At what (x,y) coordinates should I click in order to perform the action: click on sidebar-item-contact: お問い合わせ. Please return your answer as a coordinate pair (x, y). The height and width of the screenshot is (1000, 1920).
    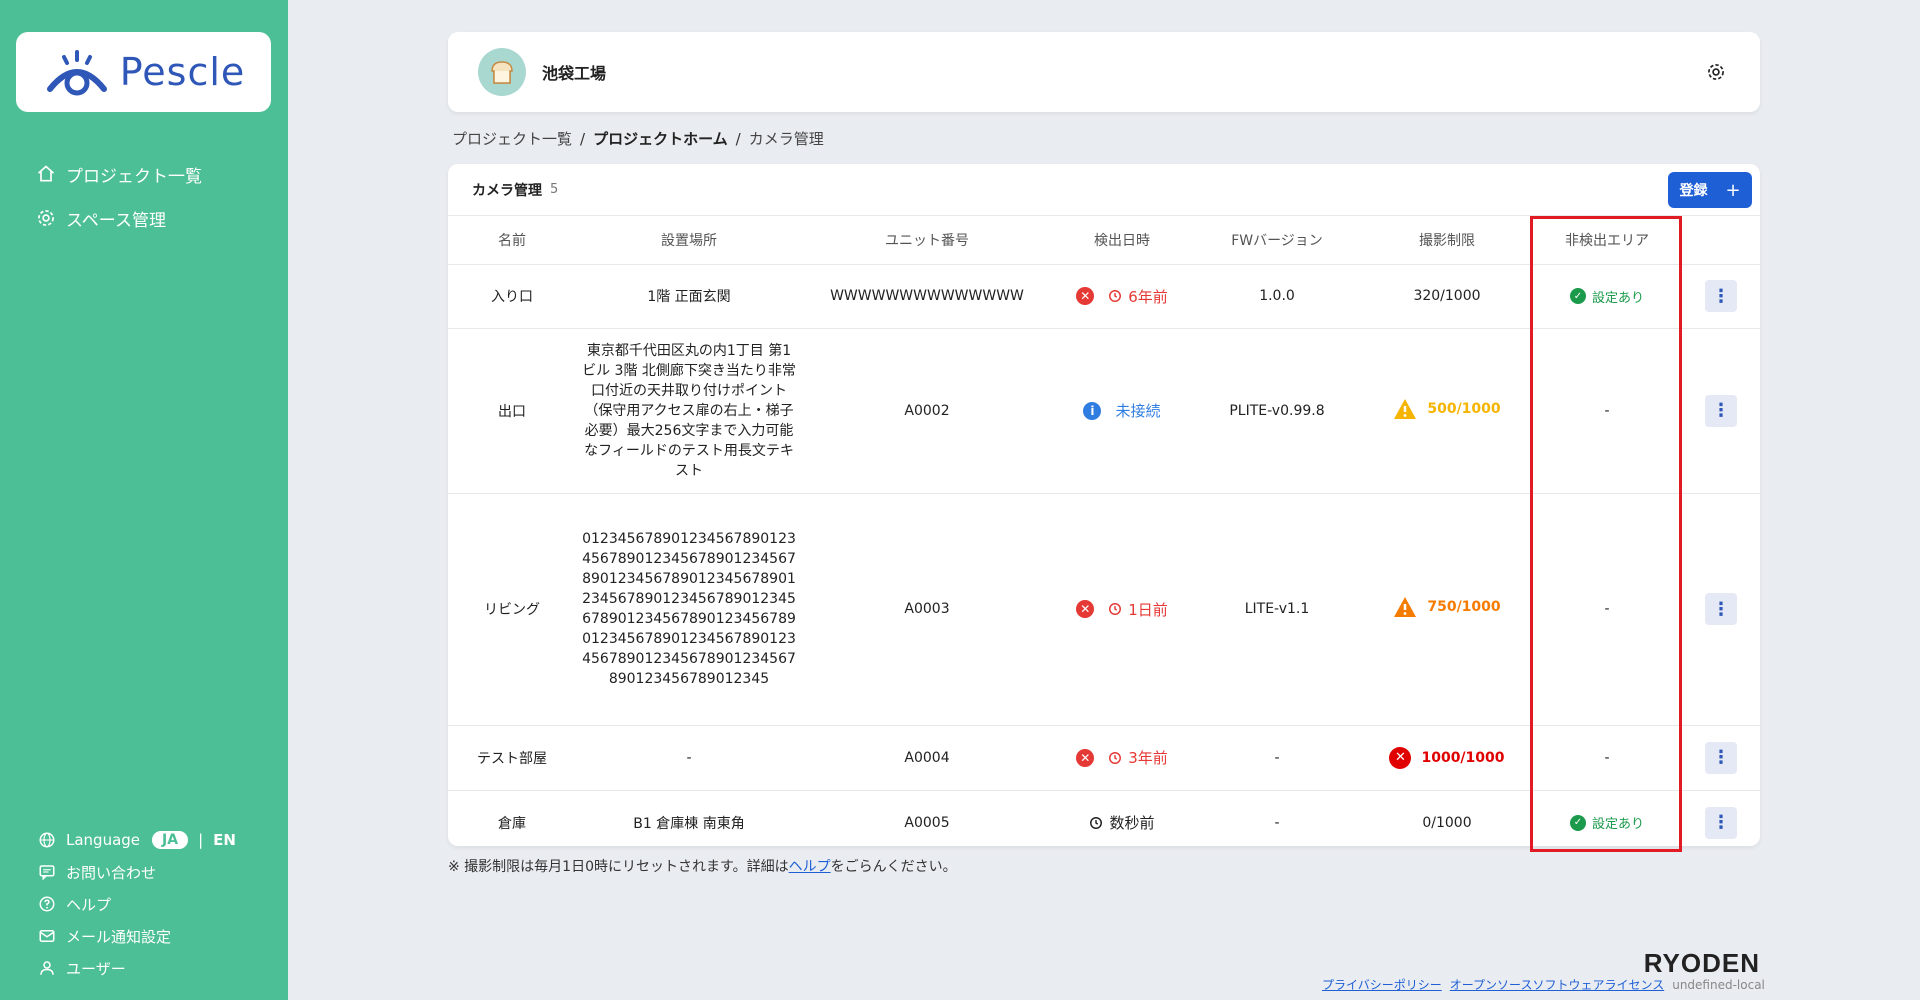
    Looking at the image, I should click on (137, 872).